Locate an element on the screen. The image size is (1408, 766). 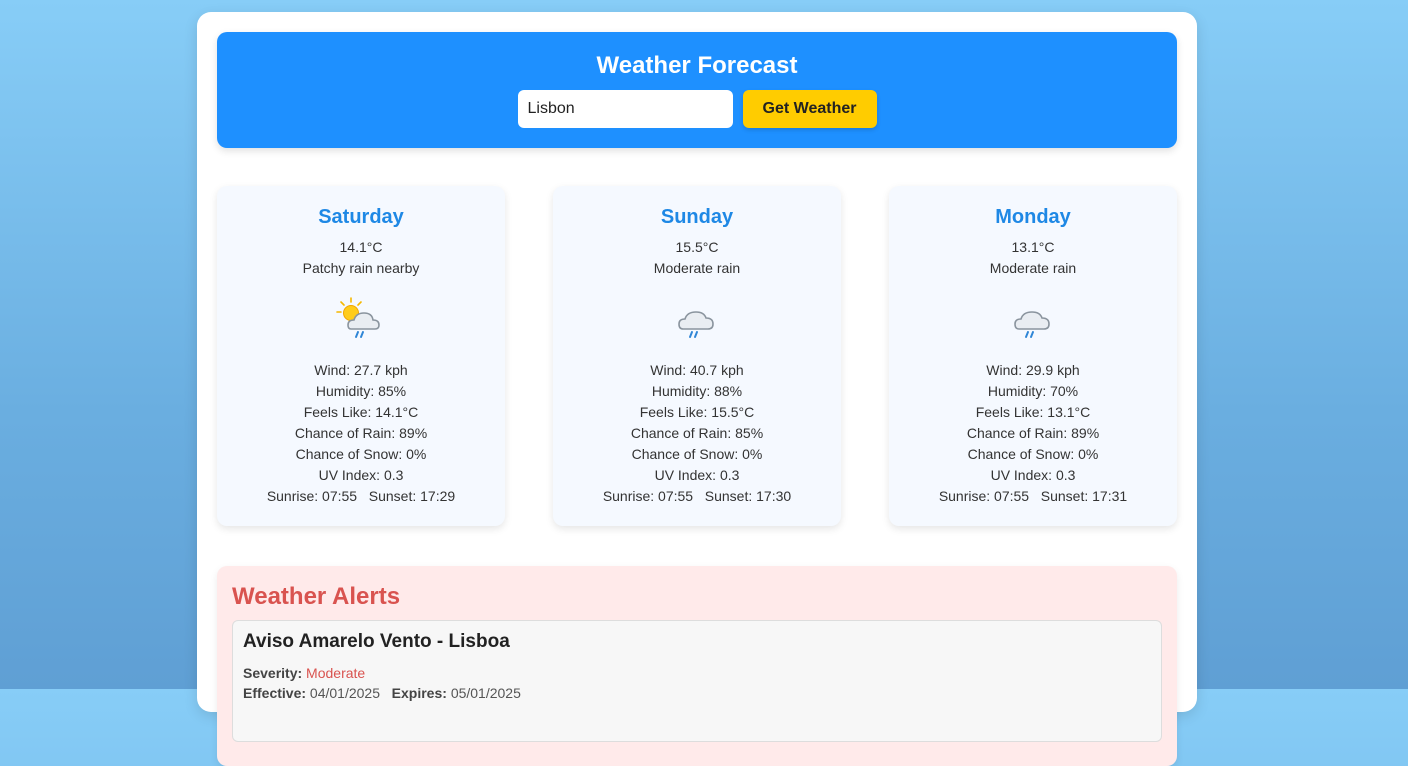
effective-value: 04/01/2025 is located at coordinates (344, 693).